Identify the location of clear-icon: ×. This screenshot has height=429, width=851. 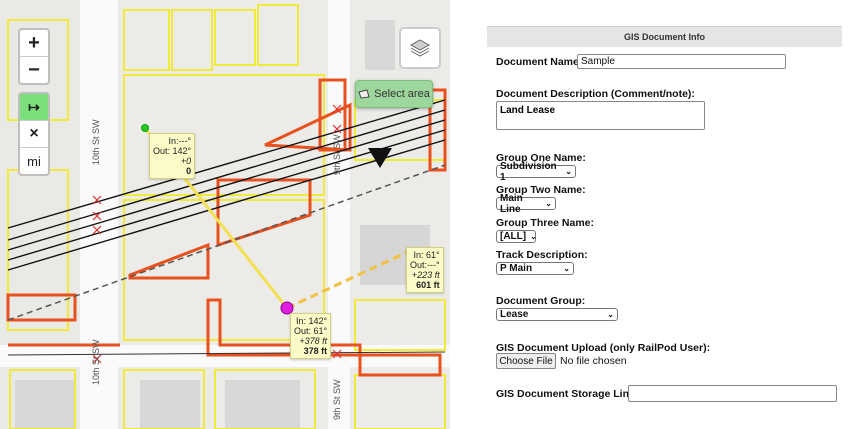
(34, 134).